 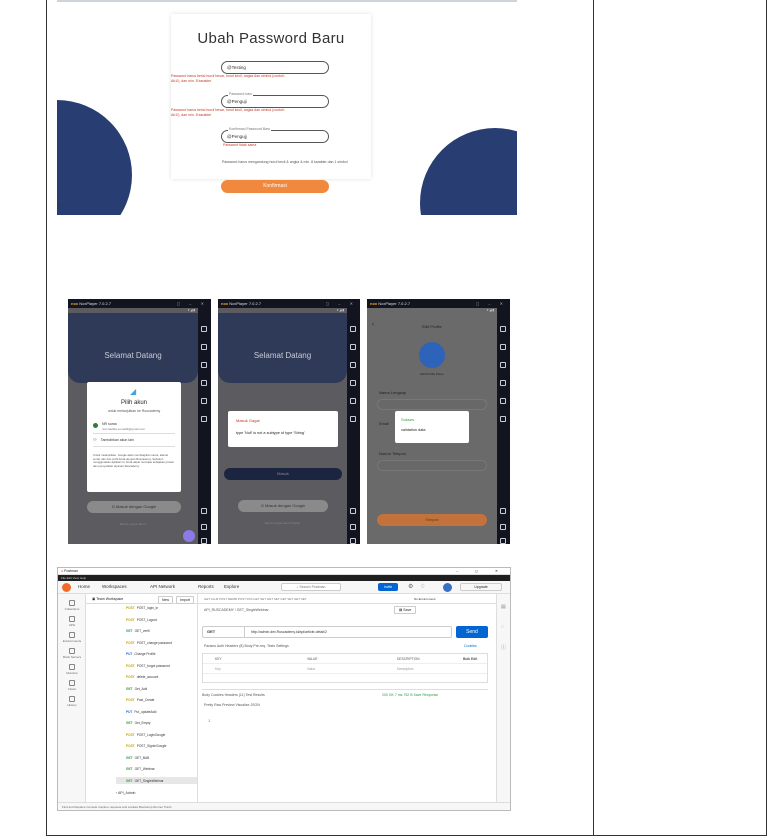 I want to click on name-field, so click(x=432, y=404).